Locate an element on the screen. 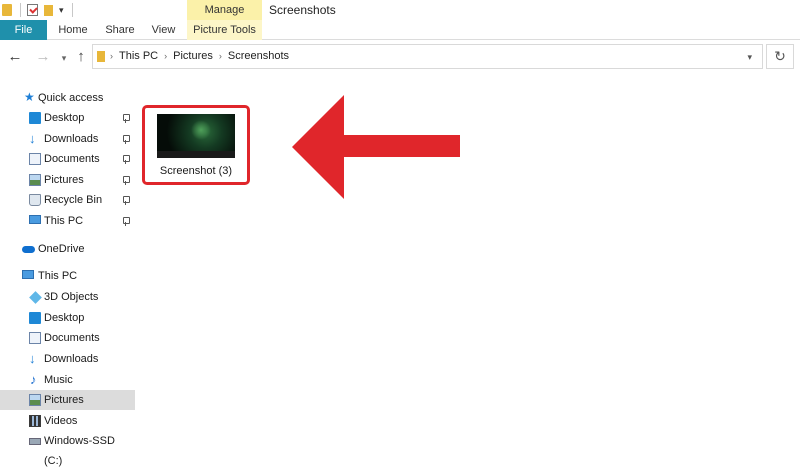 The width and height of the screenshot is (800, 471). properties-icon is located at coordinates (32, 10).